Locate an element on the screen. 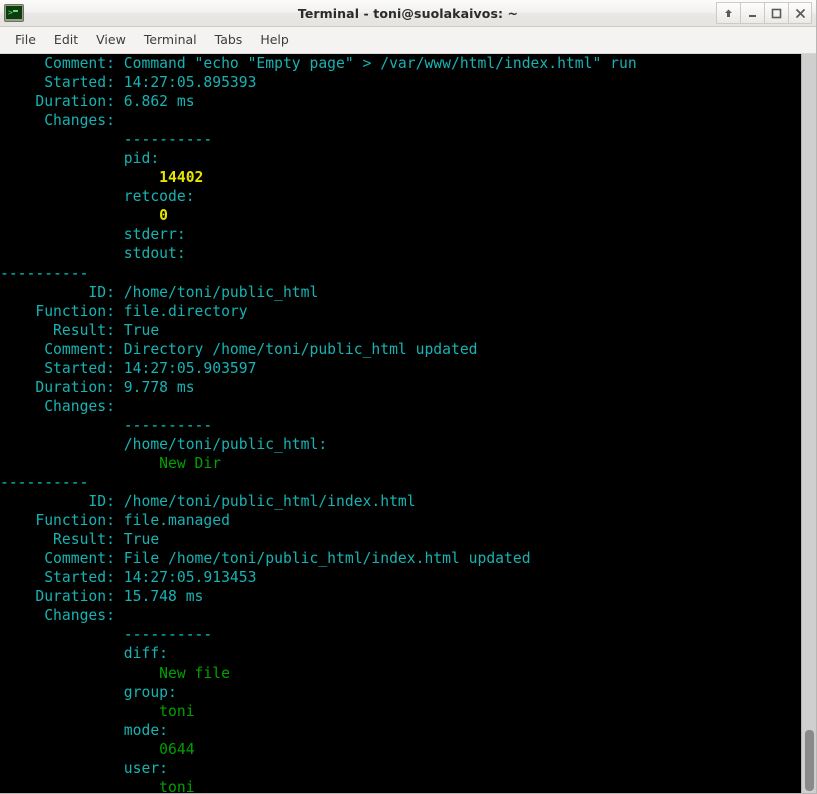 The width and height of the screenshot is (817, 794). menu-item-view: View is located at coordinates (111, 40).